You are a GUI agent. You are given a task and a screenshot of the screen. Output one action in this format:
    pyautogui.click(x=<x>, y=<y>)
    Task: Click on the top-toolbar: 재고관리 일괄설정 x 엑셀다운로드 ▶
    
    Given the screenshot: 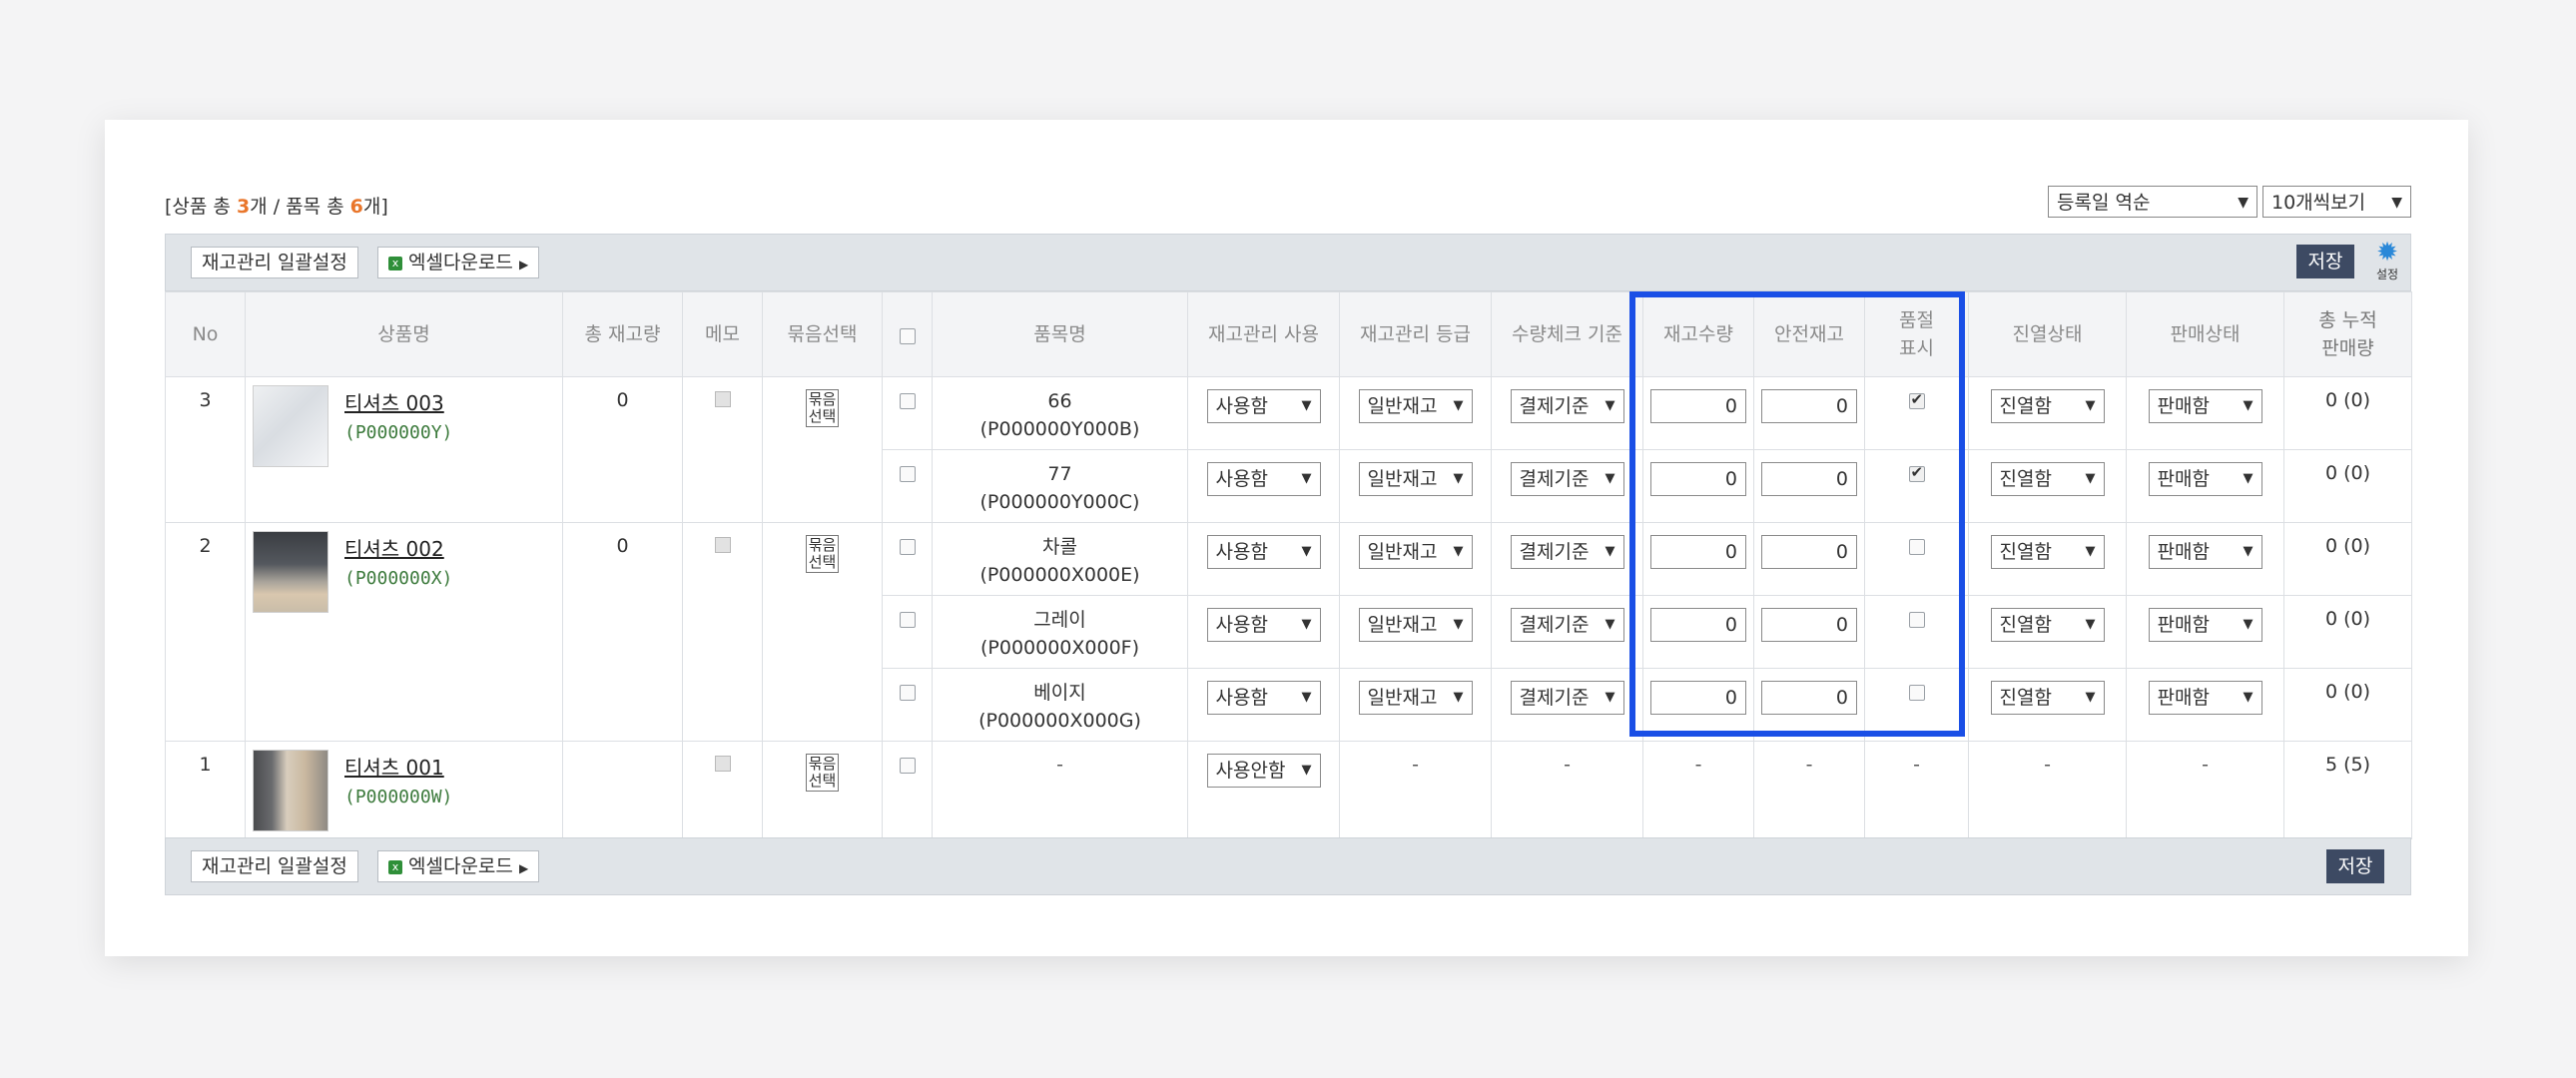 What is the action you would take?
    pyautogui.click(x=1288, y=262)
    